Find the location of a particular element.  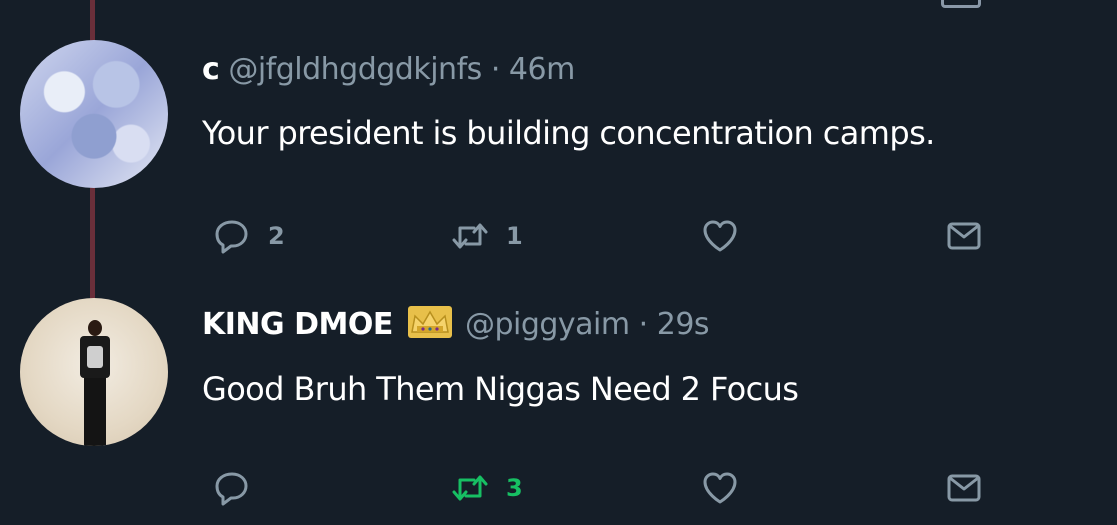

retweet-button-active: 3 is located at coordinates (486, 488).